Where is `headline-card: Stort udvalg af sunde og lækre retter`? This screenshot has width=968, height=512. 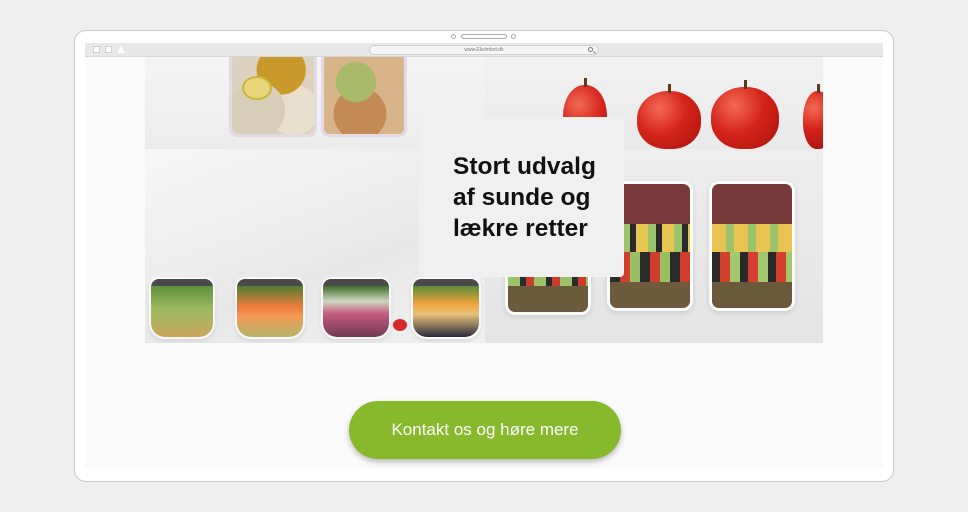
headline-card: Stort udvalg af sunde og lækre retter is located at coordinates (521, 197).